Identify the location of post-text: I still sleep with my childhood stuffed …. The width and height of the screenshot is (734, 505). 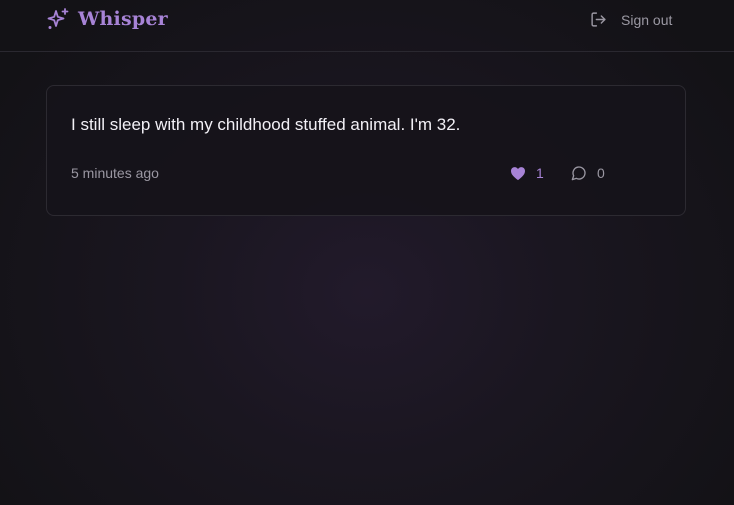
(266, 124).